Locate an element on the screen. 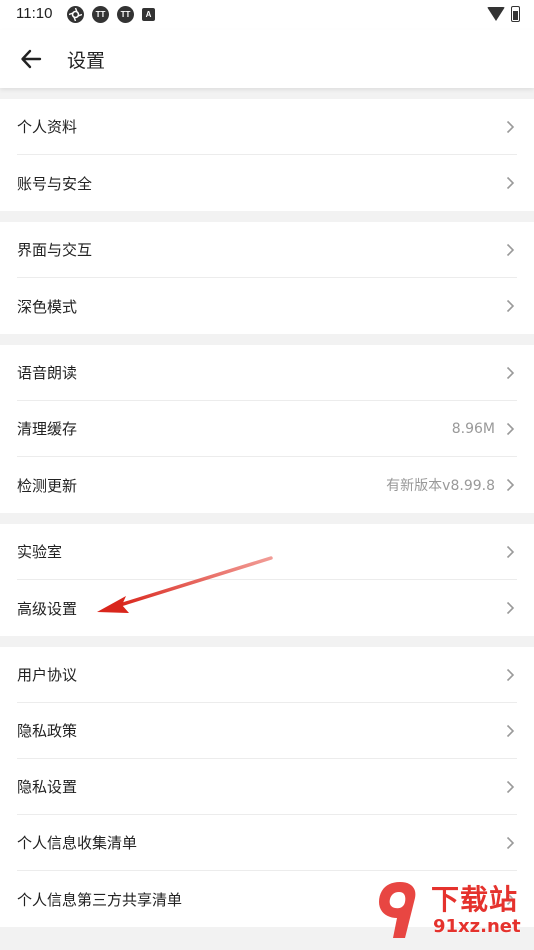 The height and width of the screenshot is (950, 534). cache-size-value: 8.96M is located at coordinates (473, 428).